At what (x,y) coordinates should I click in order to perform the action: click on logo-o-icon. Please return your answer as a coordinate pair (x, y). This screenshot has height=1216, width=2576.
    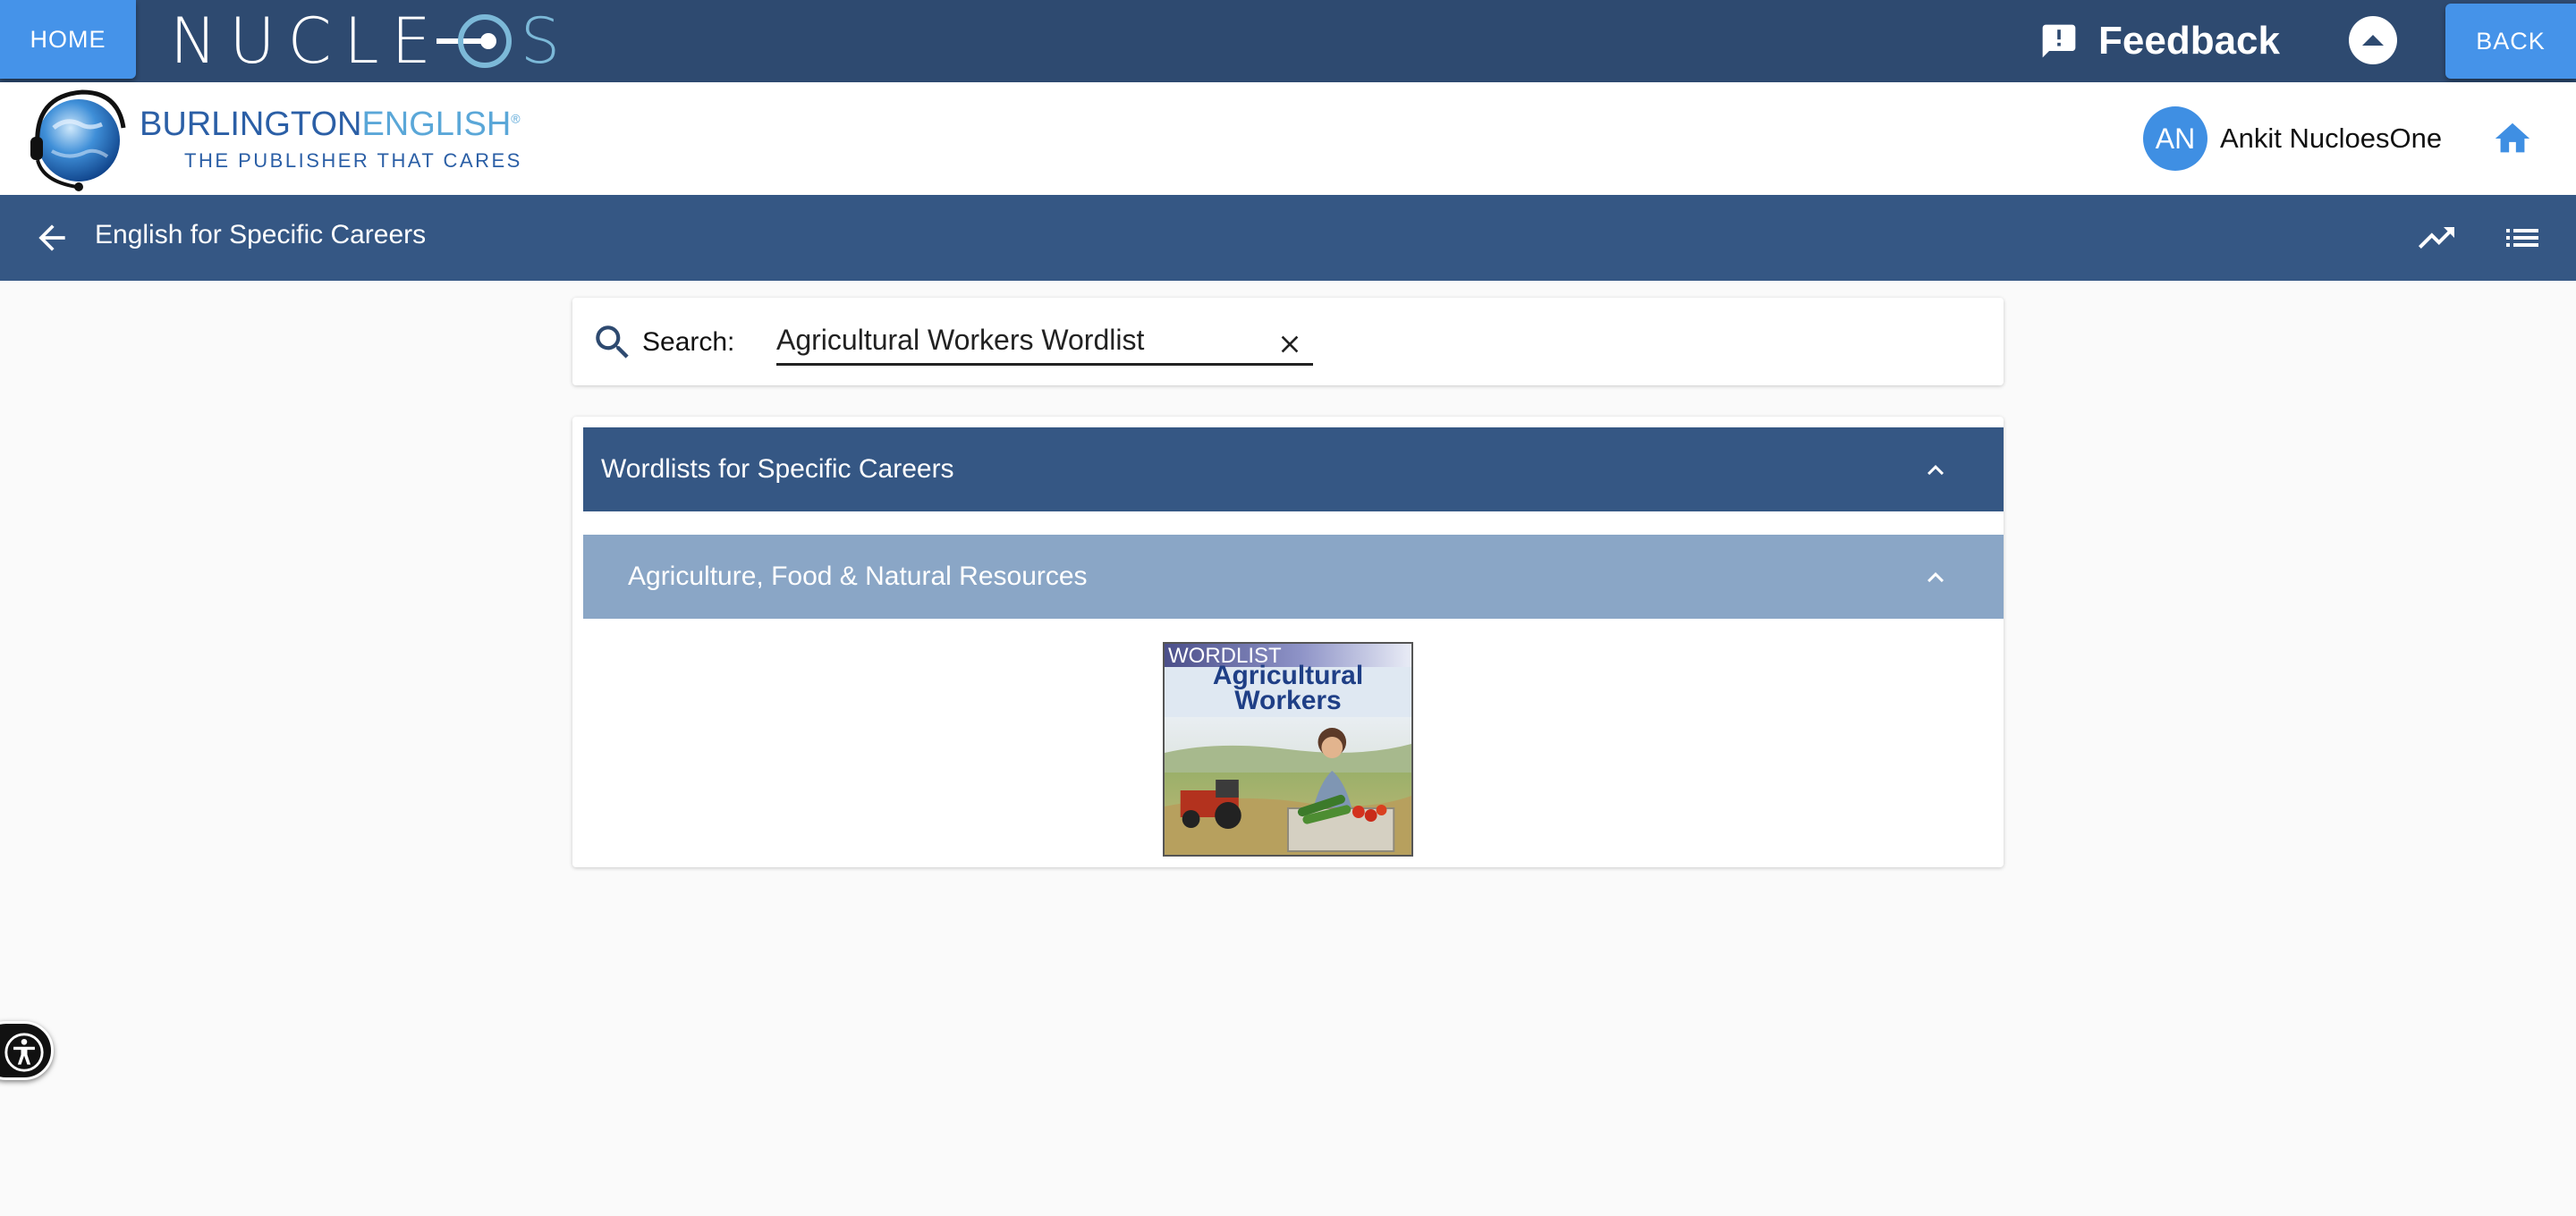
    Looking at the image, I should click on (474, 41).